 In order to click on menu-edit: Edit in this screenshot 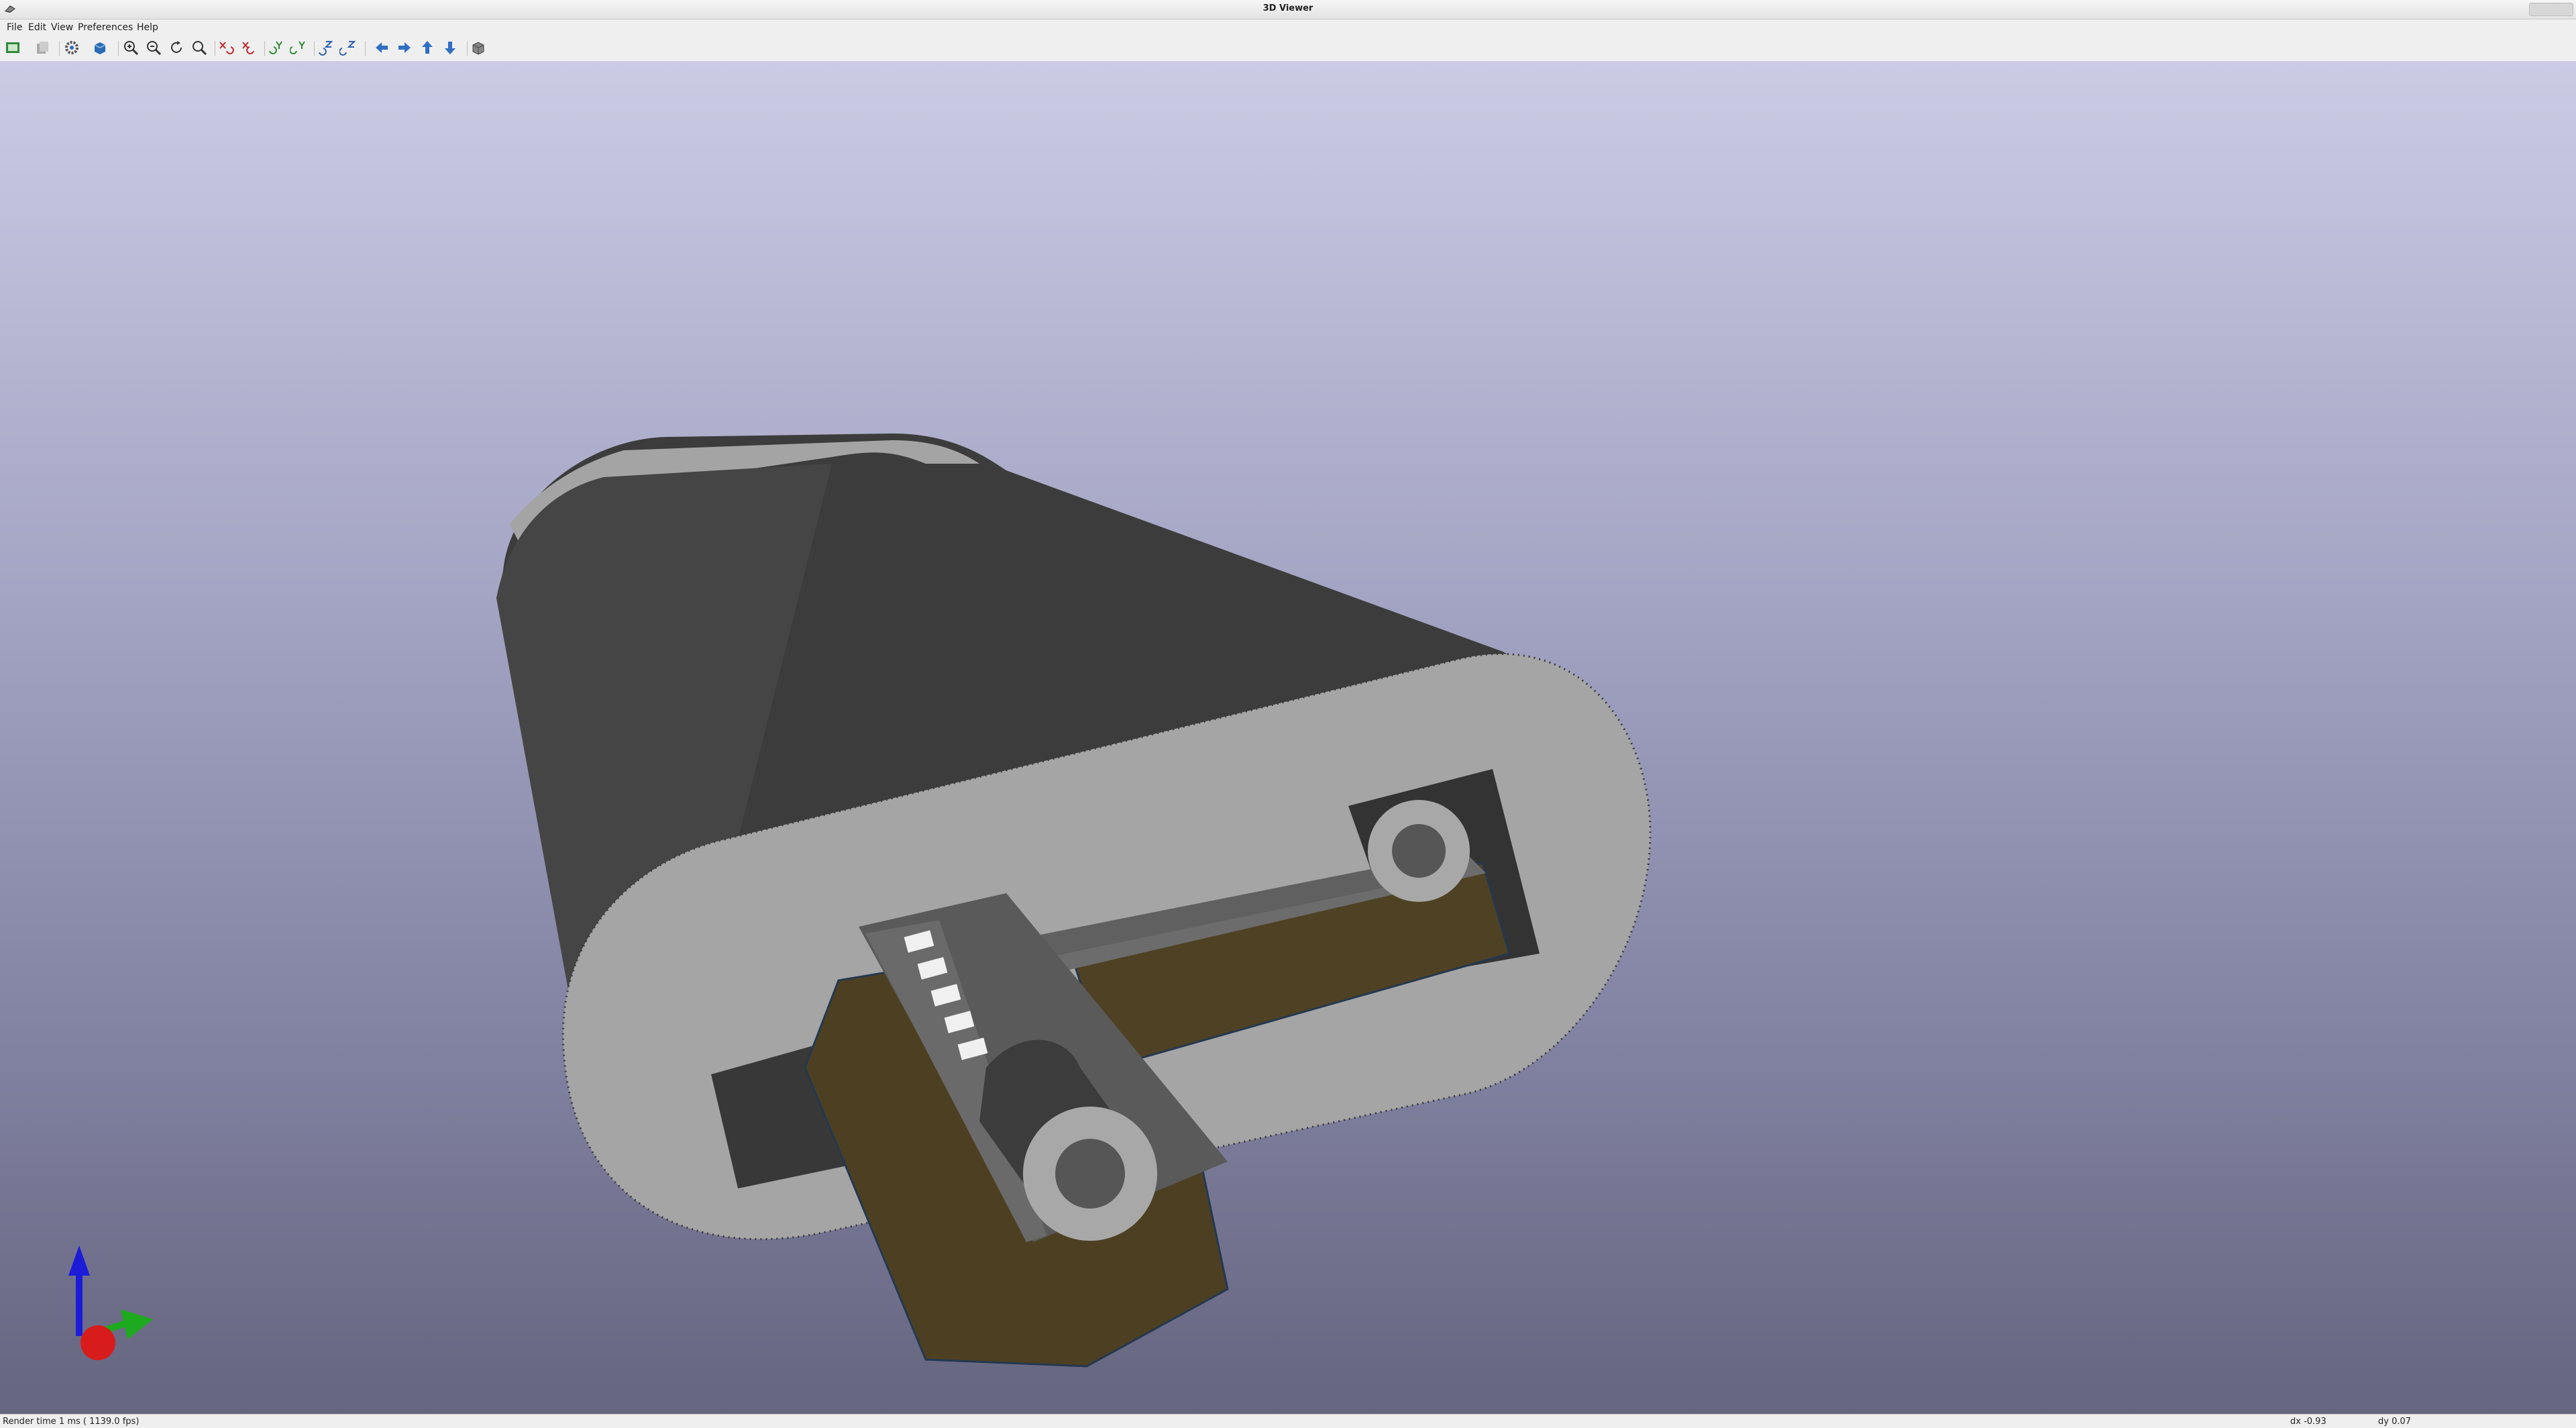, I will do `click(37, 27)`.